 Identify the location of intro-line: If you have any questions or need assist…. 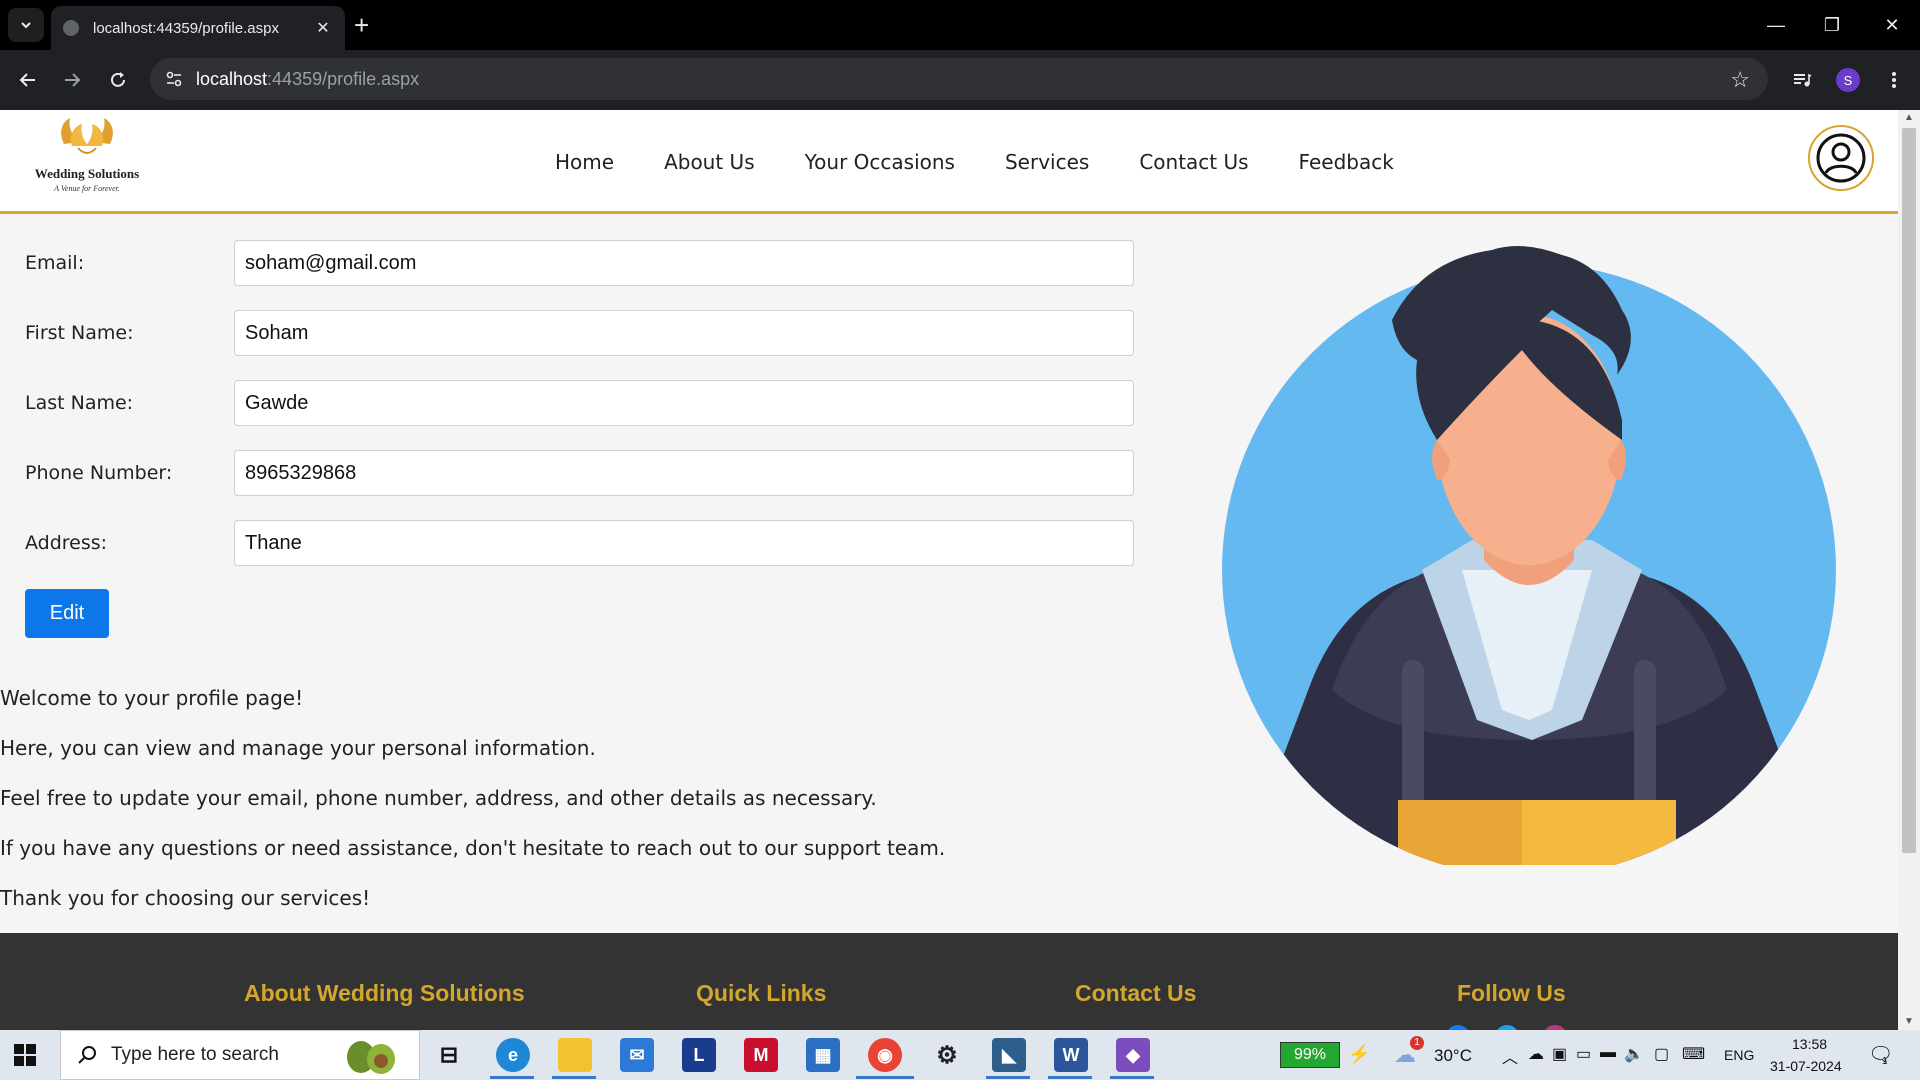
(473, 848).